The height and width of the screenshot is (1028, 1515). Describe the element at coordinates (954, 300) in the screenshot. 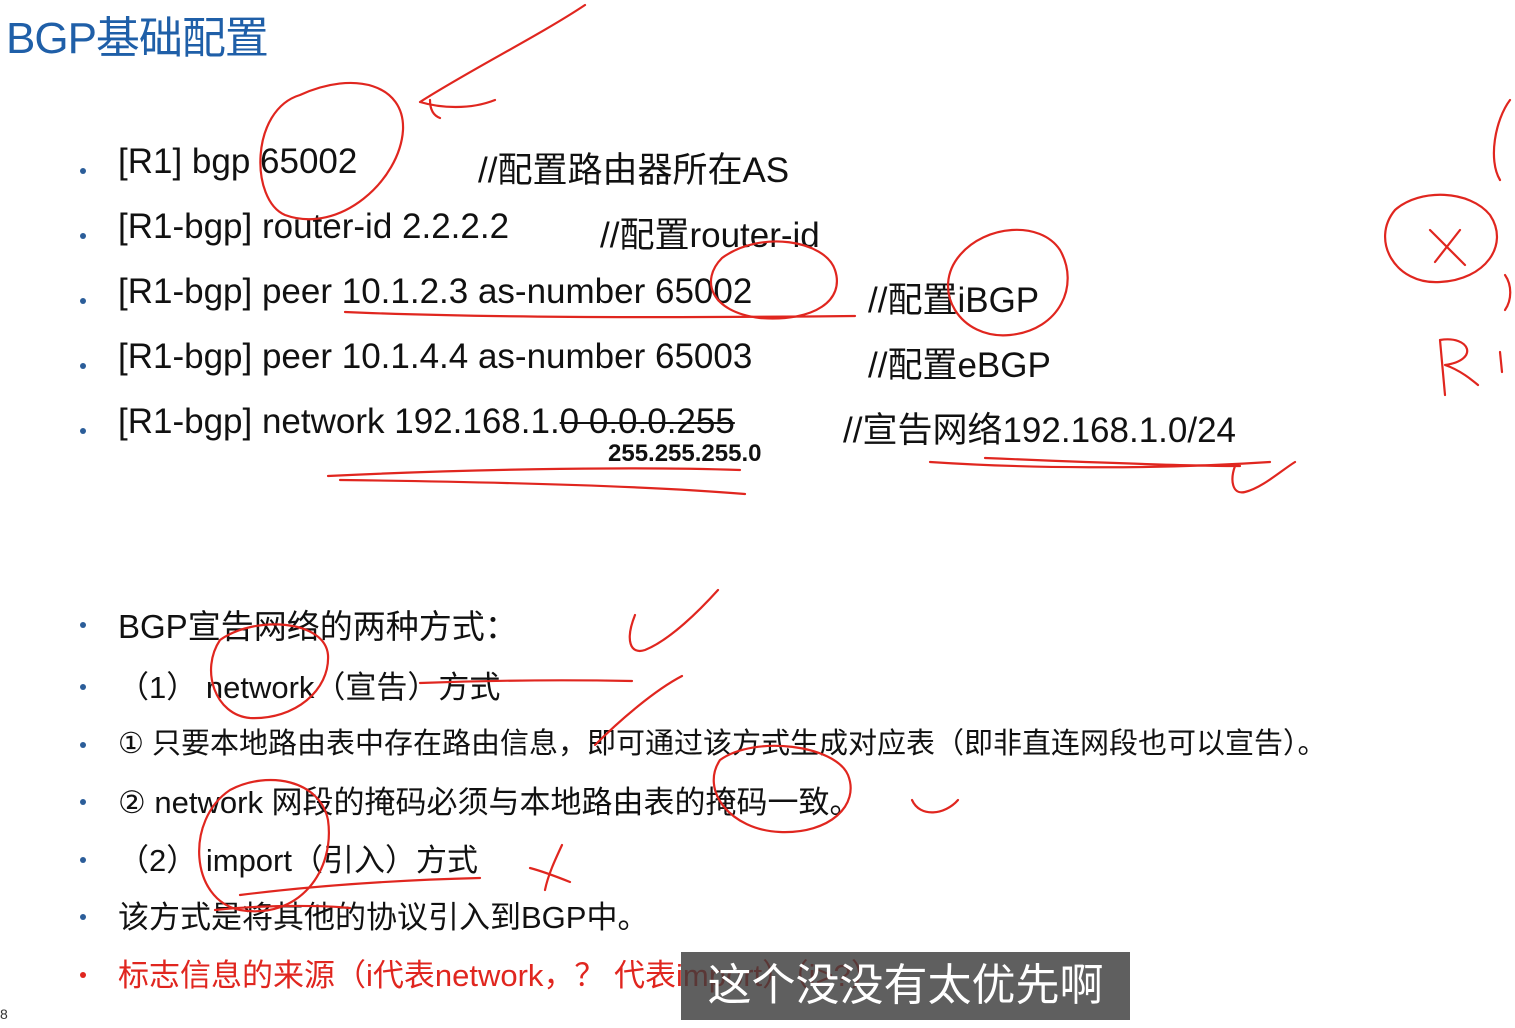

I see `config-comment: //配置iBGP` at that location.